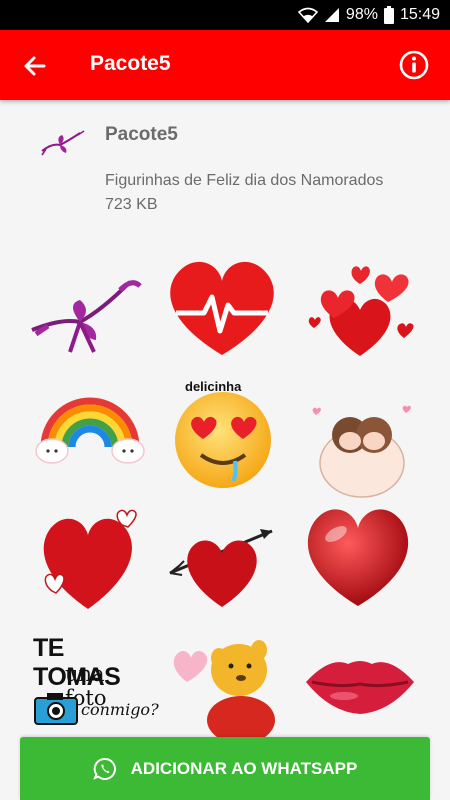  Describe the element at coordinates (225, 65) in the screenshot. I see `app-bar: Pacote5` at that location.